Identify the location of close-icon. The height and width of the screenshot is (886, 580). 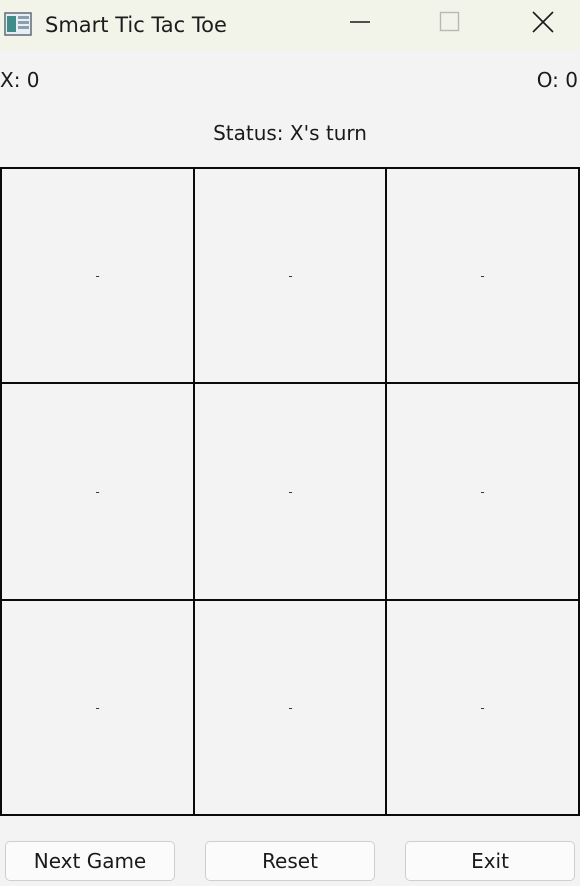
(543, 24).